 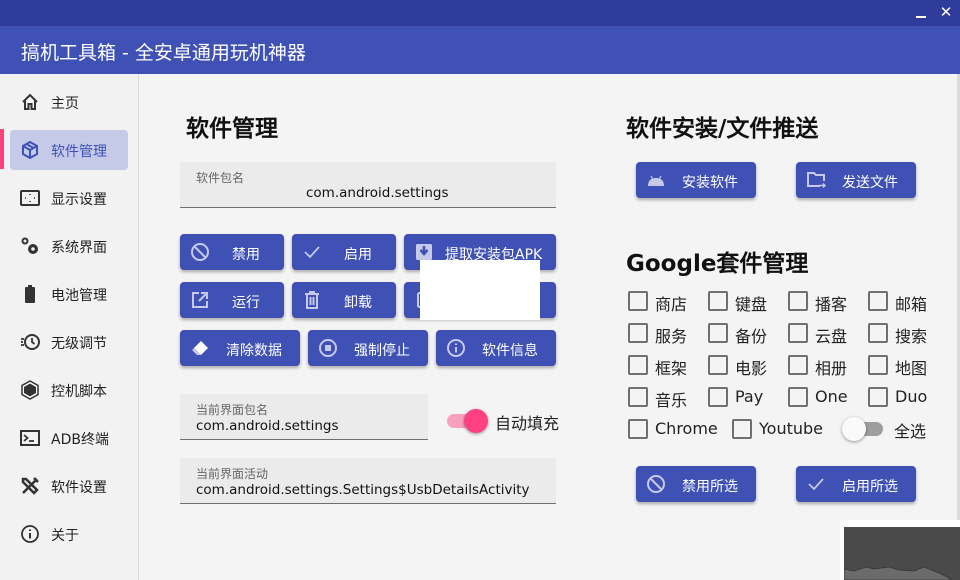 I want to click on sidebar-item-about: 关于, so click(x=69, y=534).